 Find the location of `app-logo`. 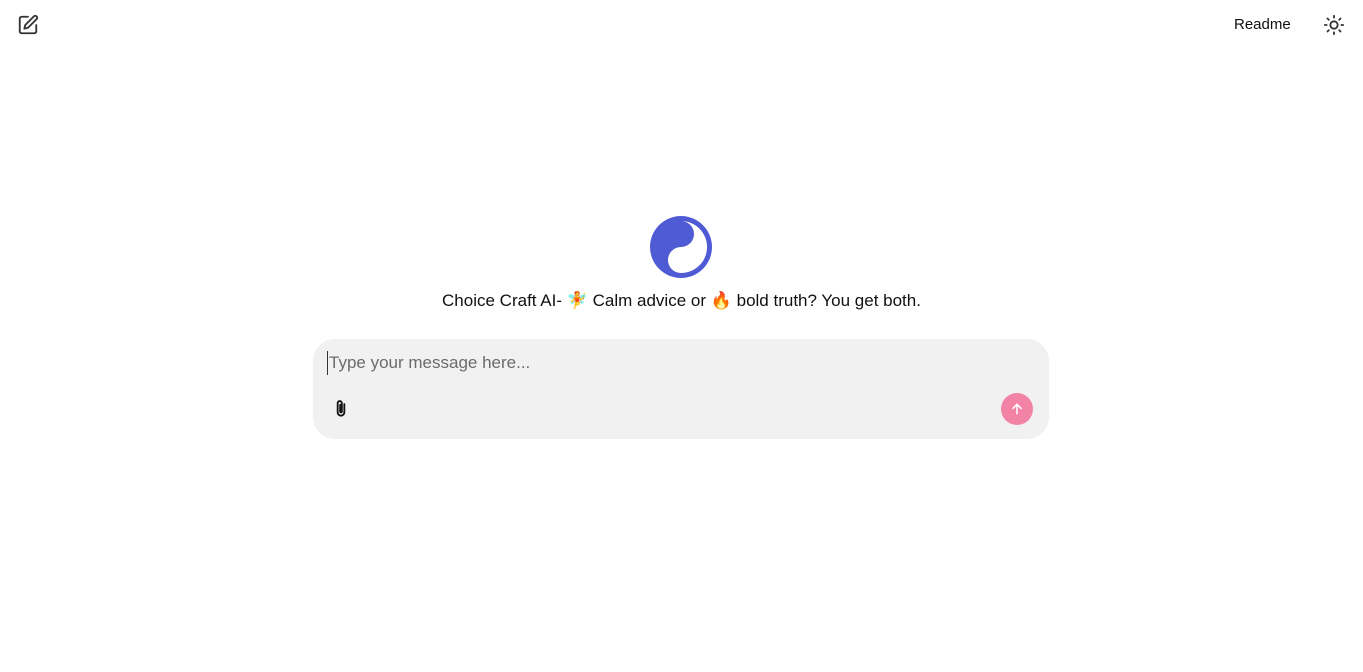

app-logo is located at coordinates (681, 247).